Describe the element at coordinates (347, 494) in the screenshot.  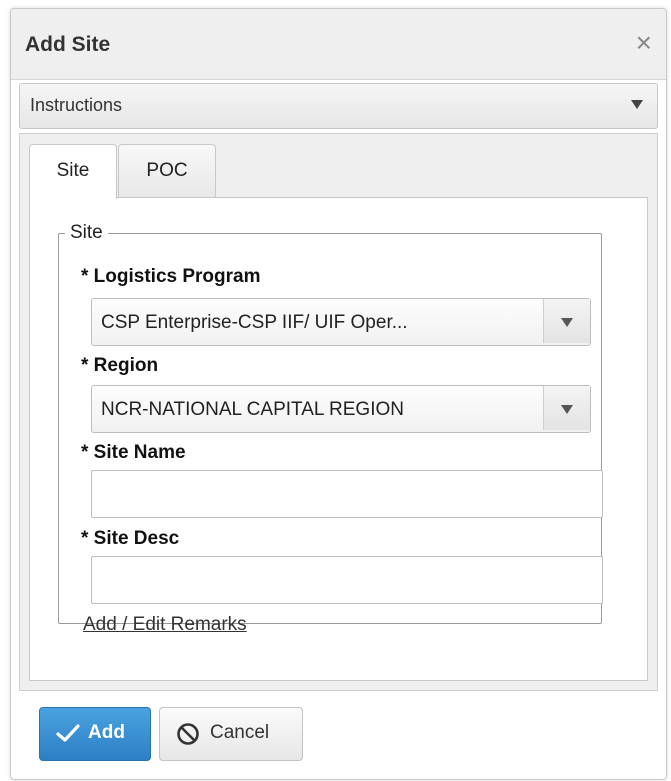
I see `site-name-input` at that location.